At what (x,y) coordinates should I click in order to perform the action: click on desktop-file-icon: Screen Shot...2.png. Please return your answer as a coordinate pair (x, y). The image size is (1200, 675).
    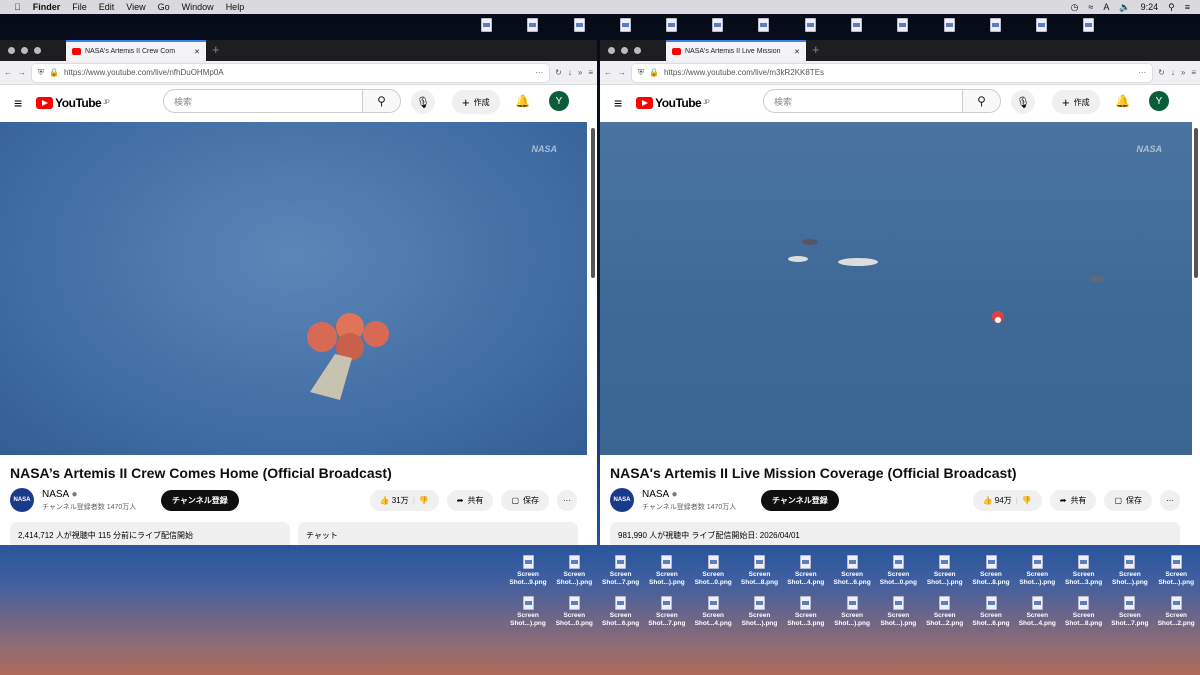
    Looking at the image, I should click on (1176, 612).